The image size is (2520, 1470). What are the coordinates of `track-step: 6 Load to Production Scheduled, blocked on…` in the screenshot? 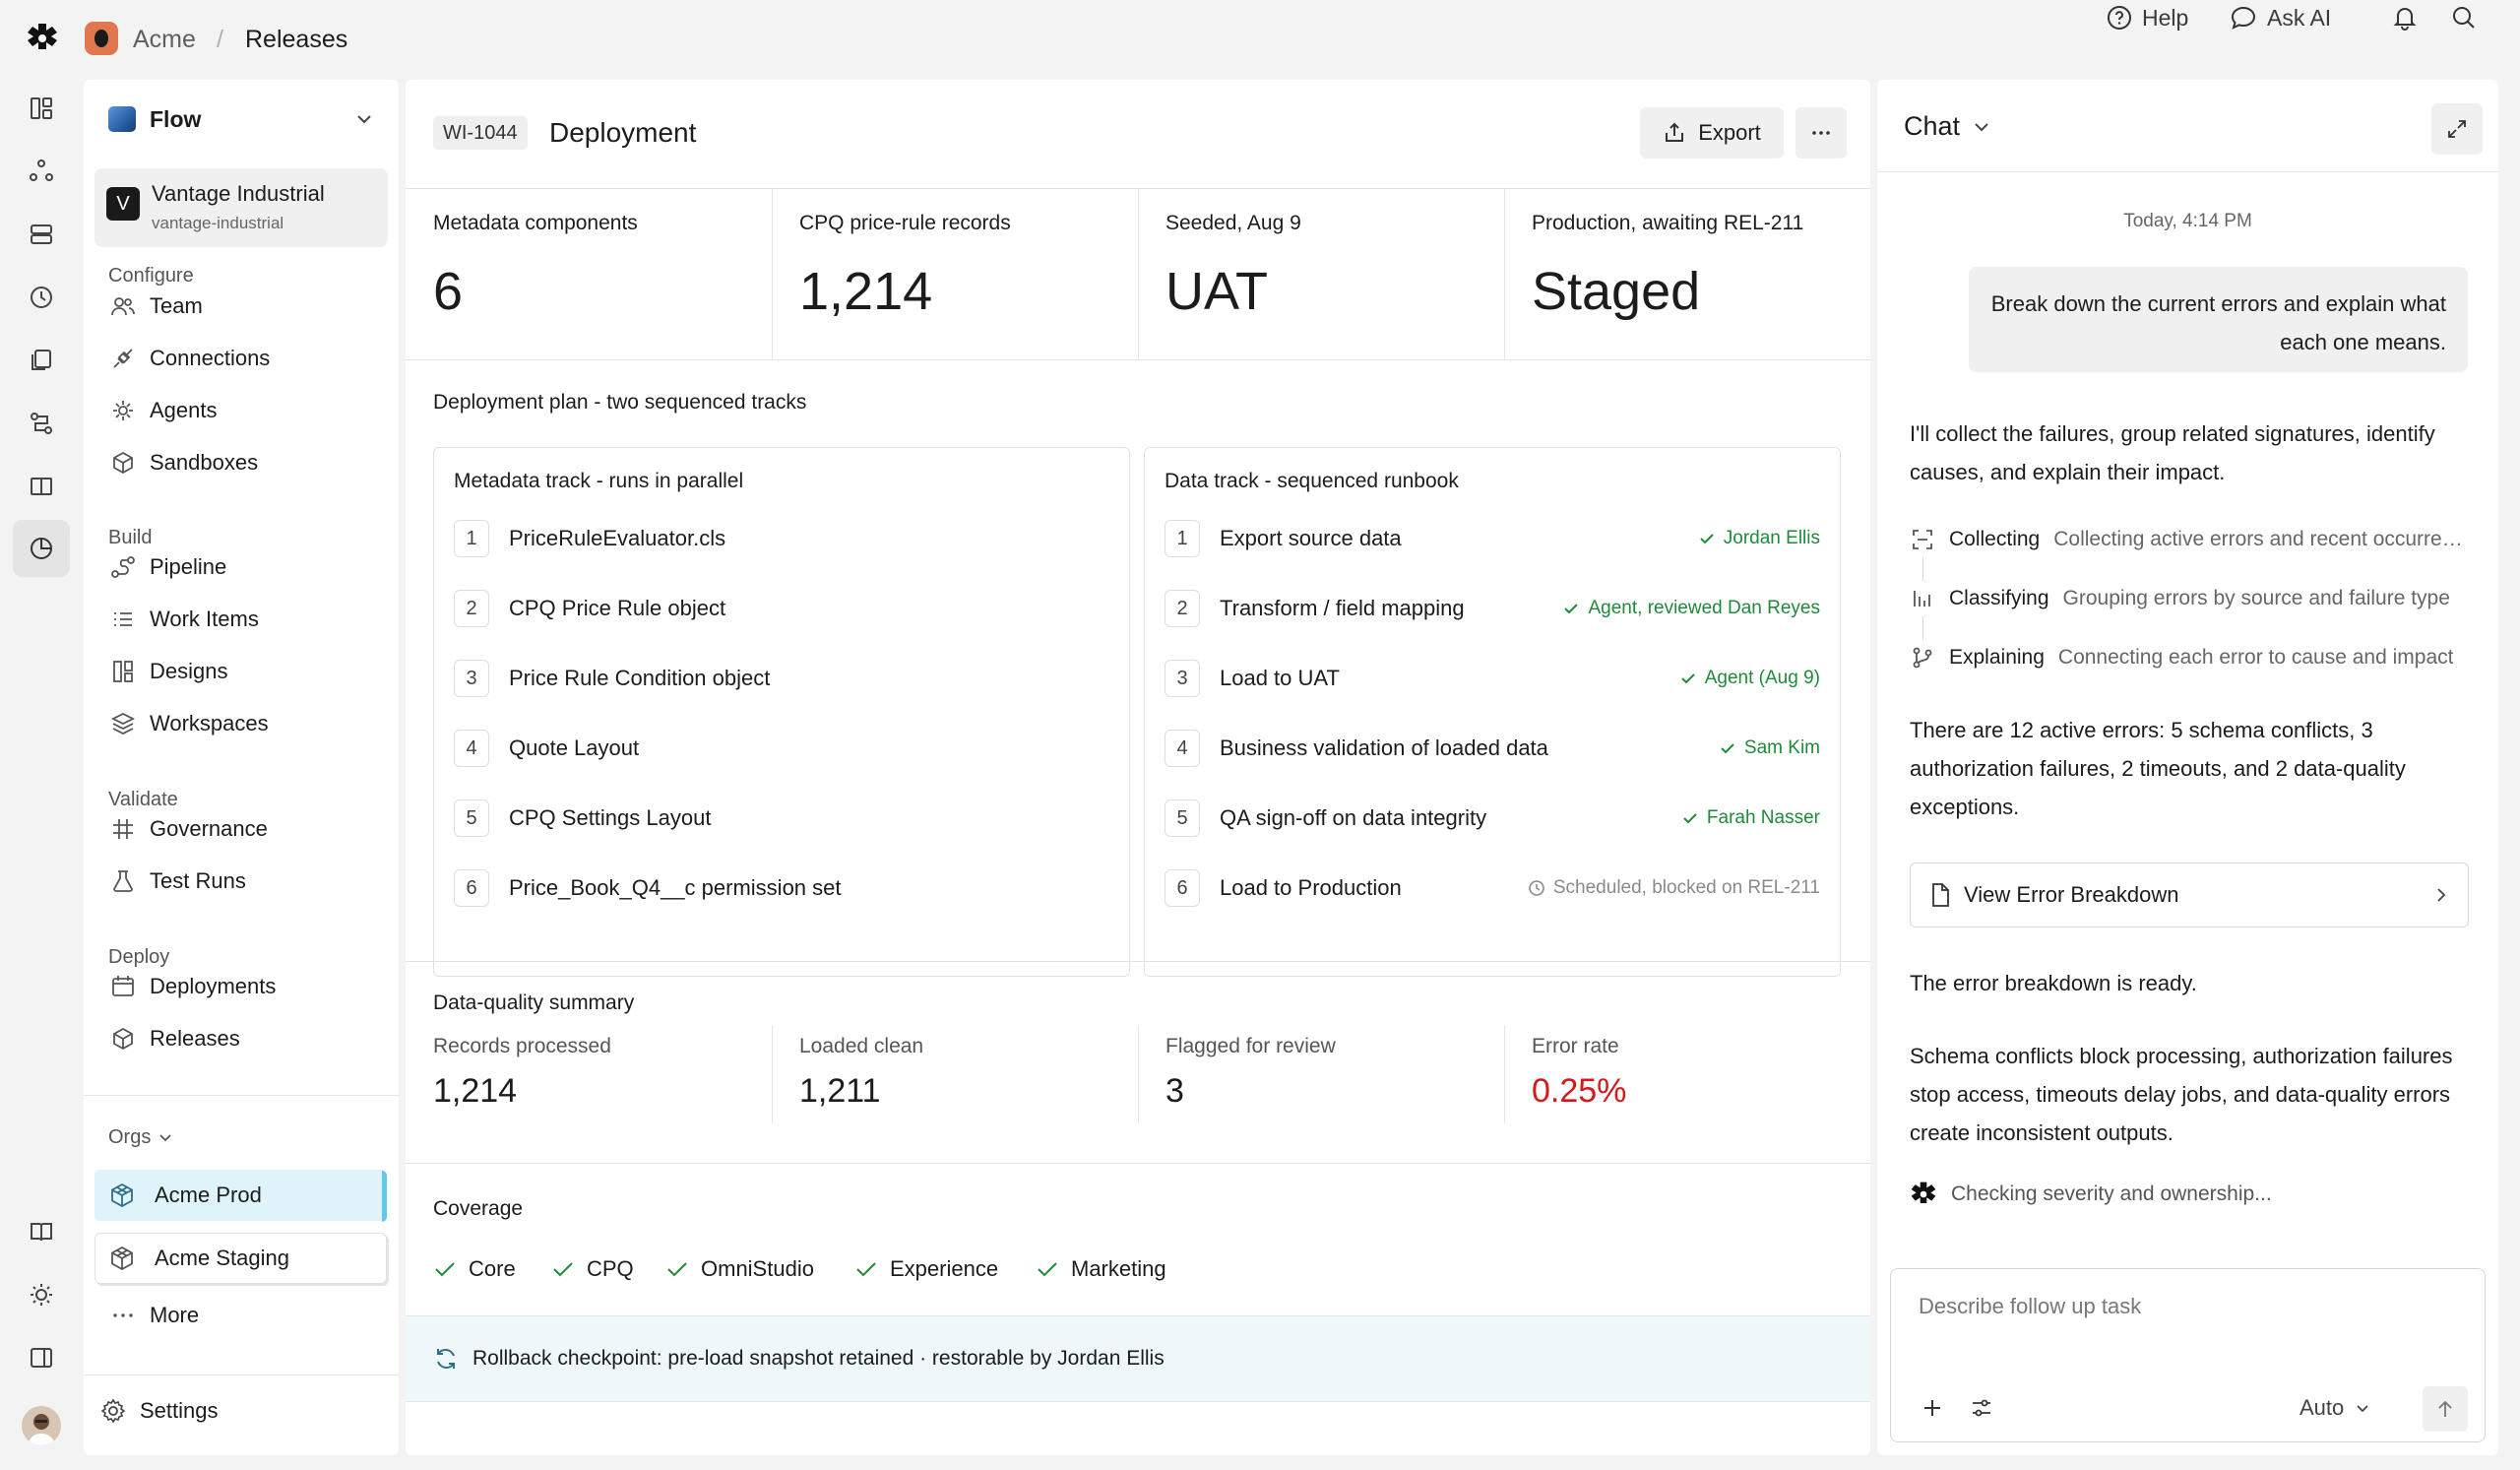 It's located at (1492, 888).